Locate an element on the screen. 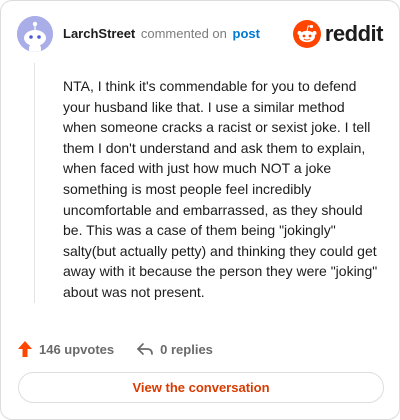  reddit-brand: reddit is located at coordinates (338, 34).